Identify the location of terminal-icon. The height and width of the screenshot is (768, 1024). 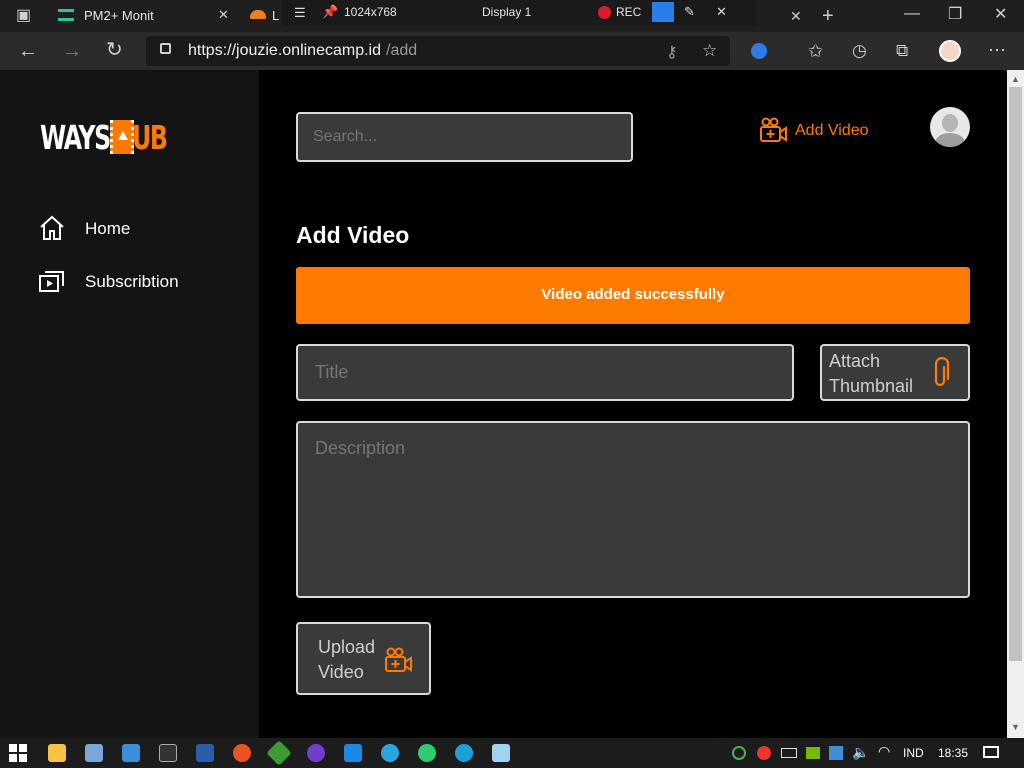
(168, 753).